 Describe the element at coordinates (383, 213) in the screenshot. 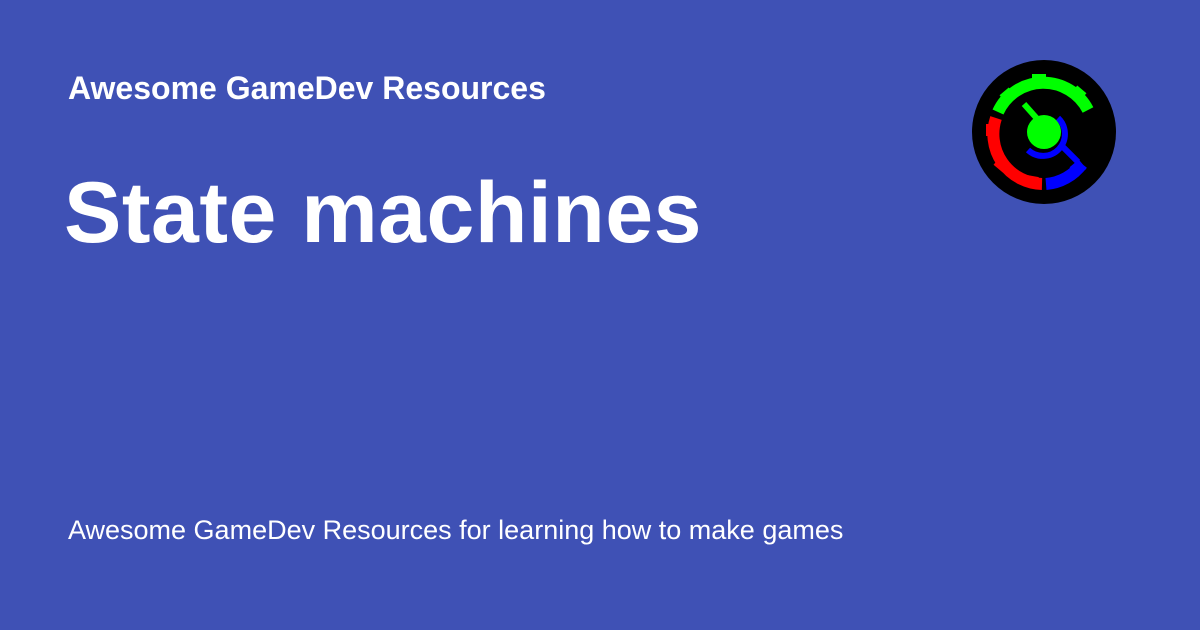

I see `page-title: State machines` at that location.